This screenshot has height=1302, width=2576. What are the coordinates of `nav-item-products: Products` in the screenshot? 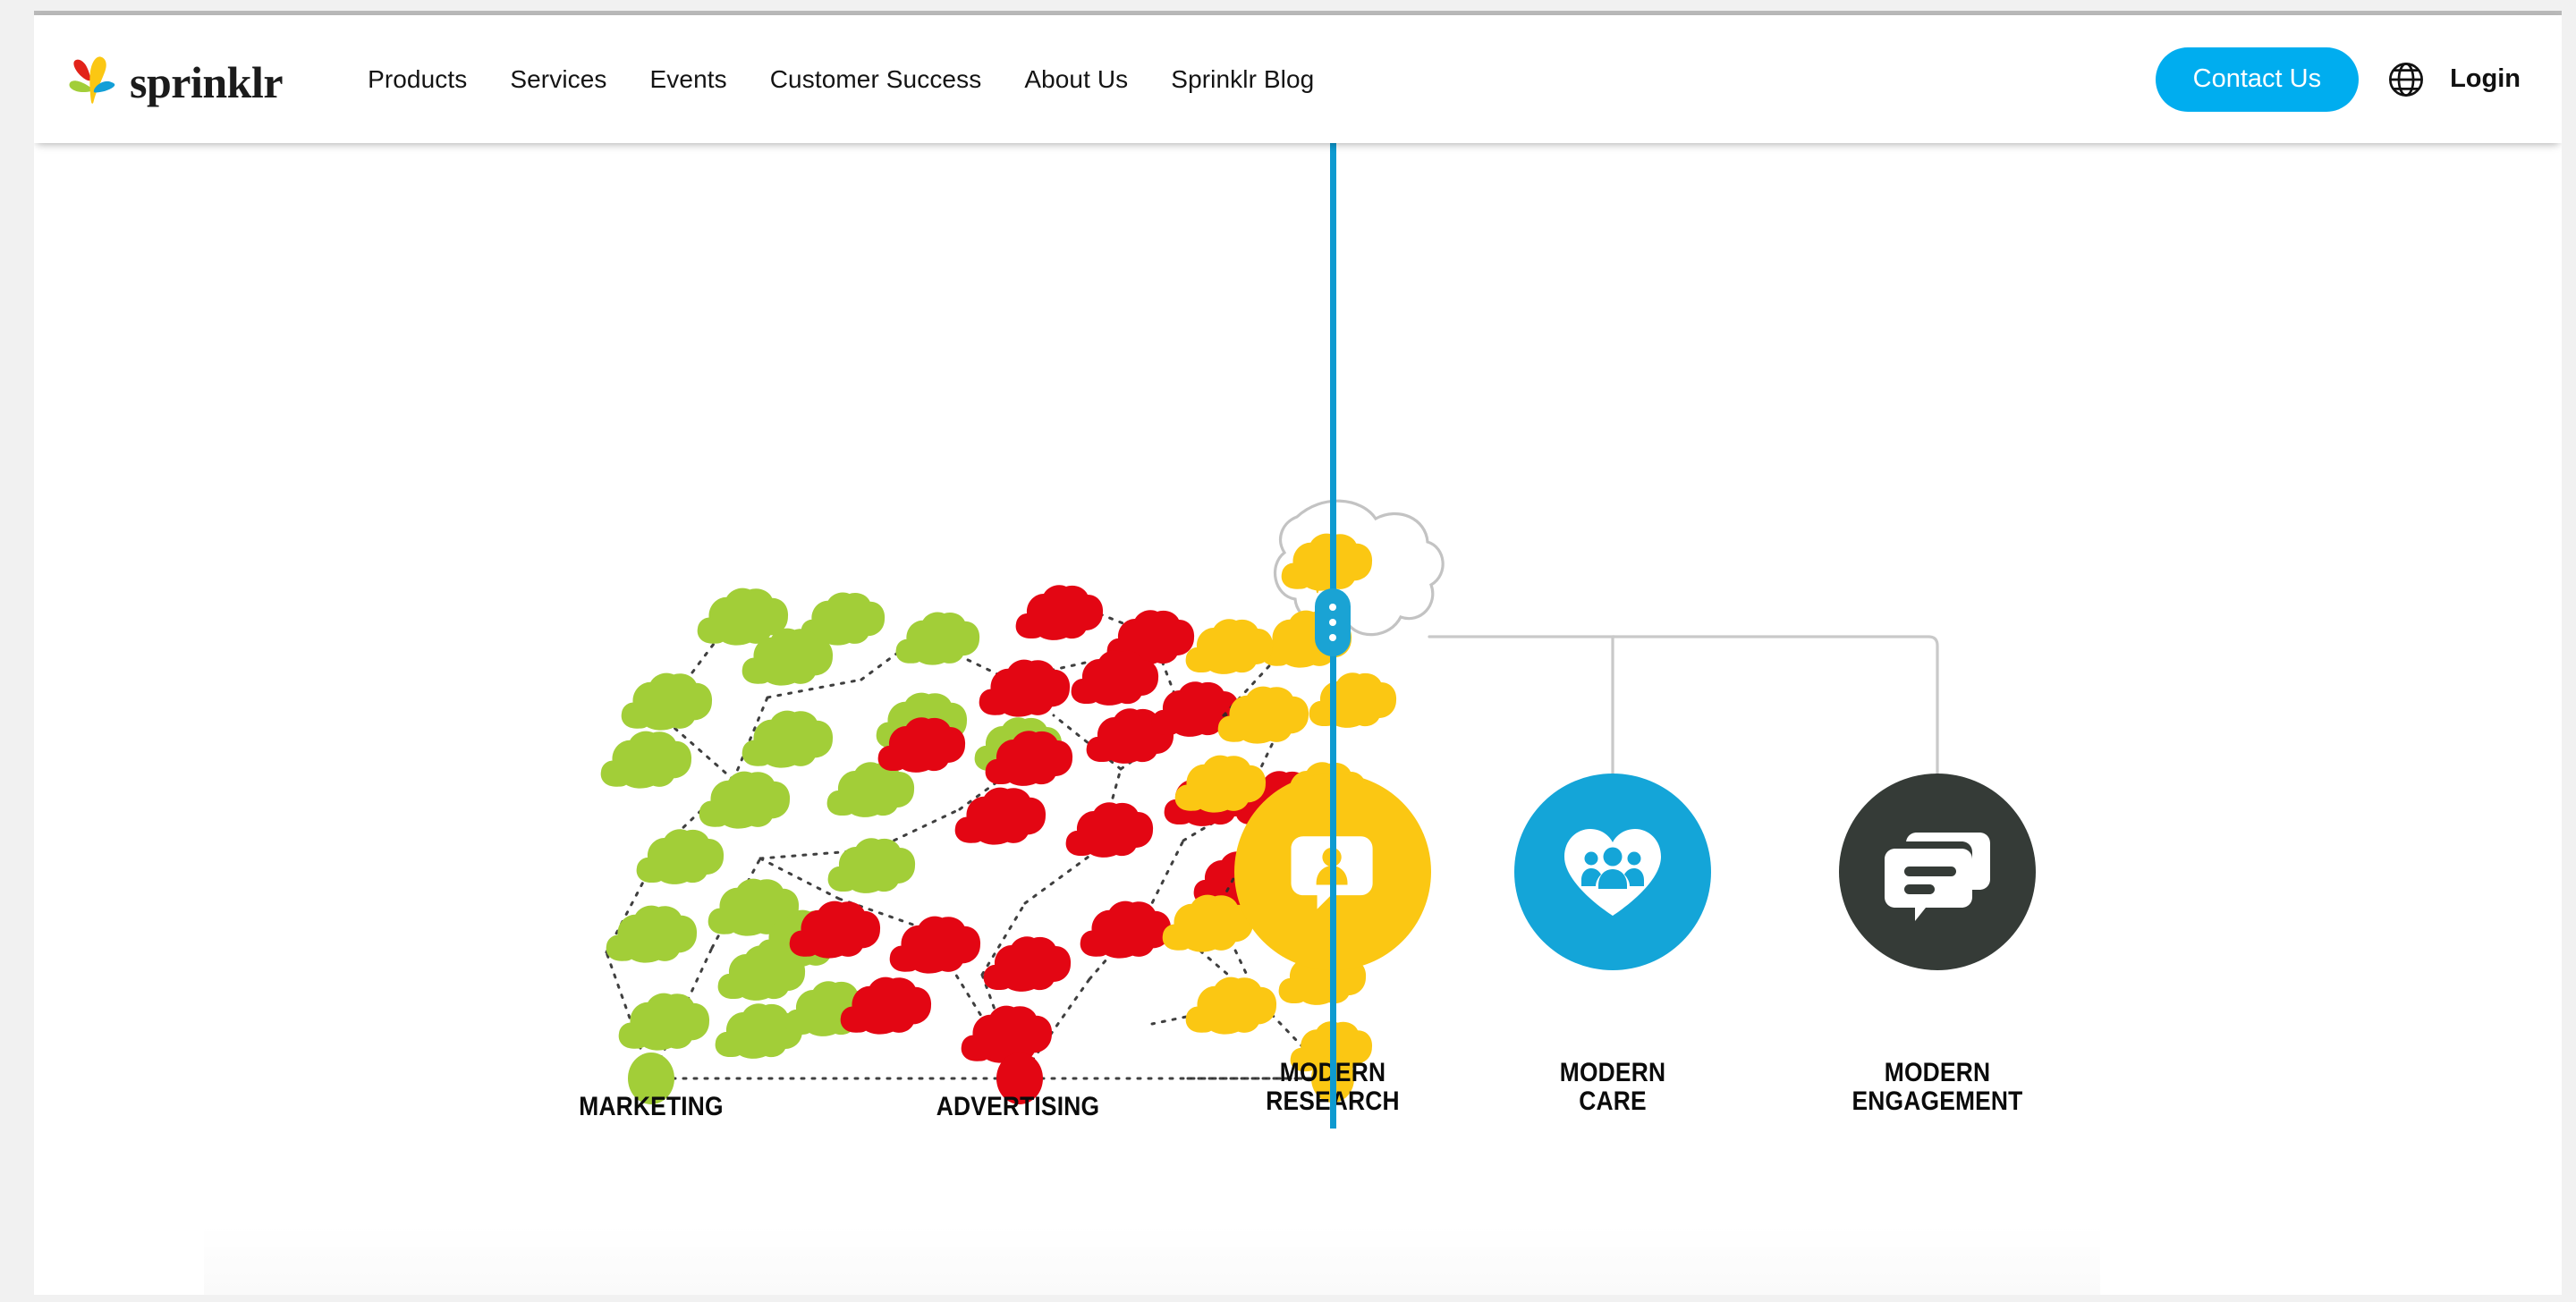 It's located at (417, 79).